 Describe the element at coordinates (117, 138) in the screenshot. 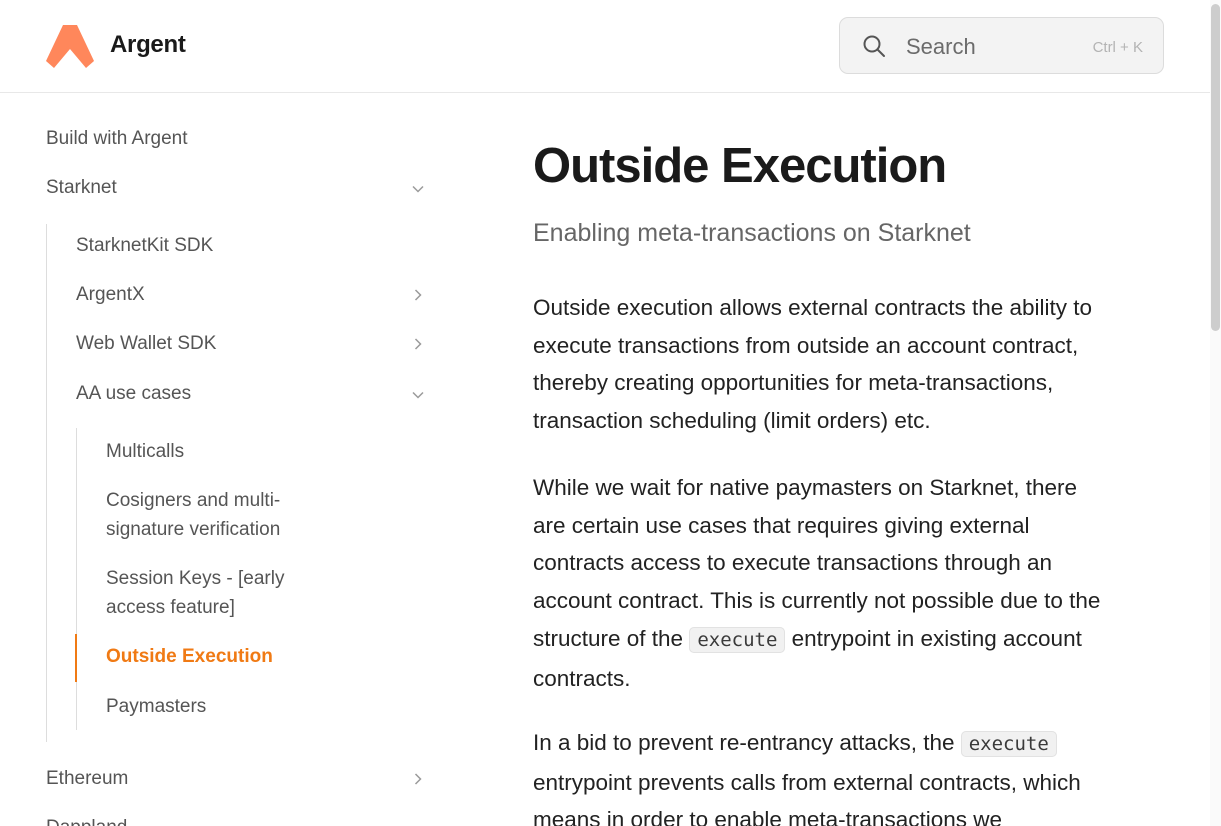

I see `sidebar-item-build-with-argent: Build with Argent` at that location.